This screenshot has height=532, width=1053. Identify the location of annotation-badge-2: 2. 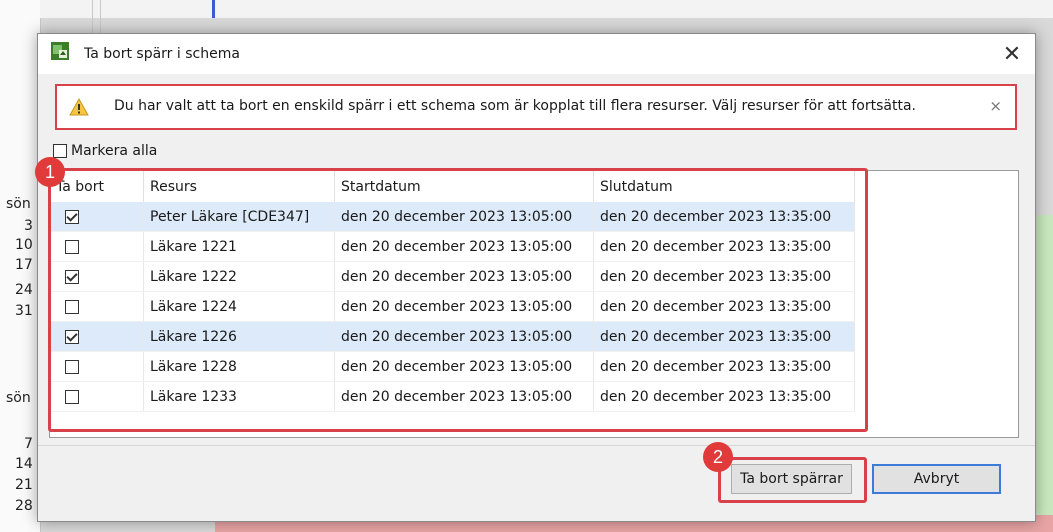
(718, 457).